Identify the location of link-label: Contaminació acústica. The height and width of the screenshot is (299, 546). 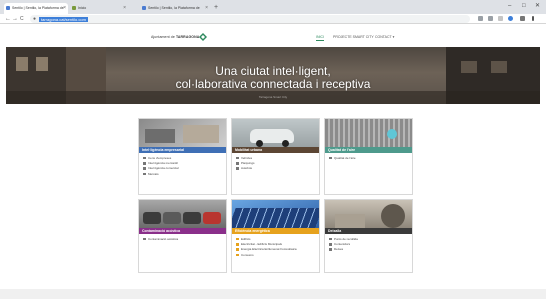
(163, 239).